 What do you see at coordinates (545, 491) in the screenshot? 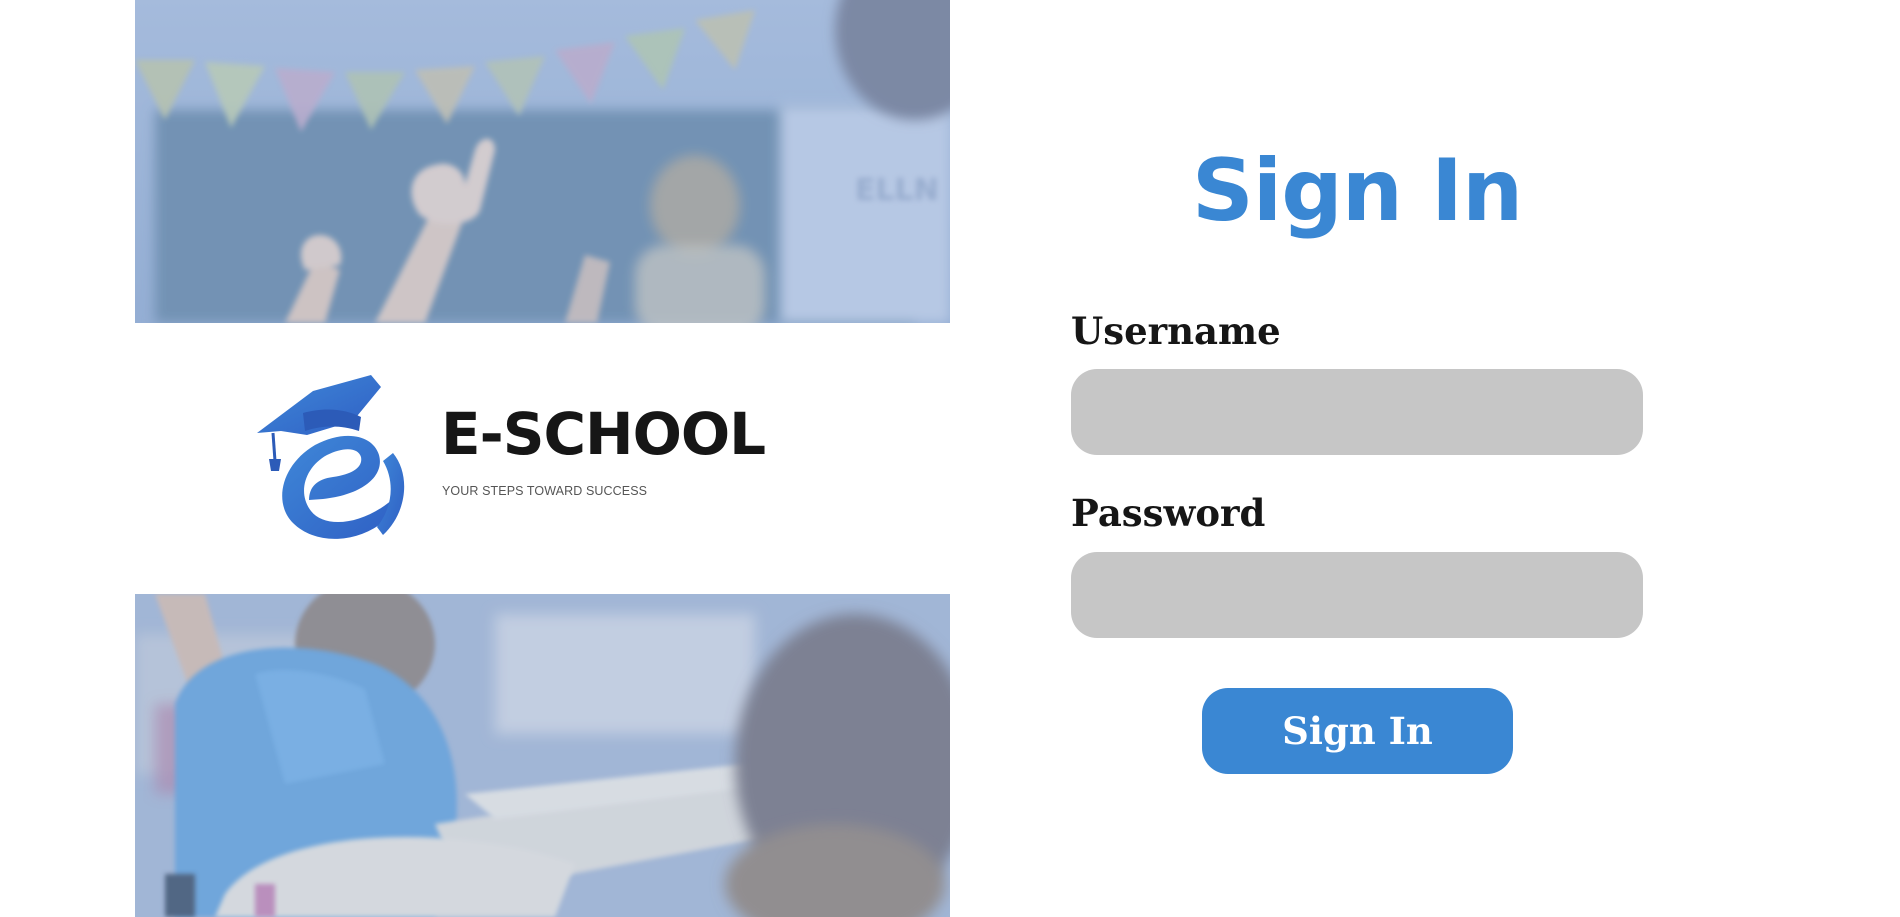
I see `brand-tagline: YOUR STEPS TOWARD SUCCESS` at bounding box center [545, 491].